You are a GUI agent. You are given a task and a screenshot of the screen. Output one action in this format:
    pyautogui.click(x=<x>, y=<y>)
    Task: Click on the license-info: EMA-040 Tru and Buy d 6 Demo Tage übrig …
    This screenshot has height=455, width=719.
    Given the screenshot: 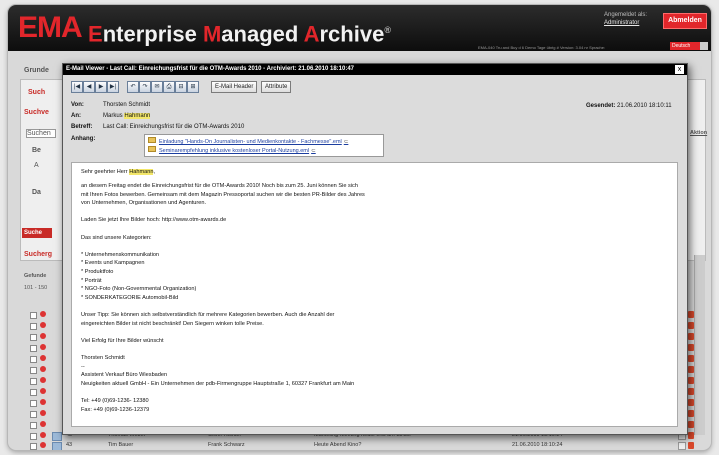 What is the action you would take?
    pyautogui.click(x=542, y=47)
    